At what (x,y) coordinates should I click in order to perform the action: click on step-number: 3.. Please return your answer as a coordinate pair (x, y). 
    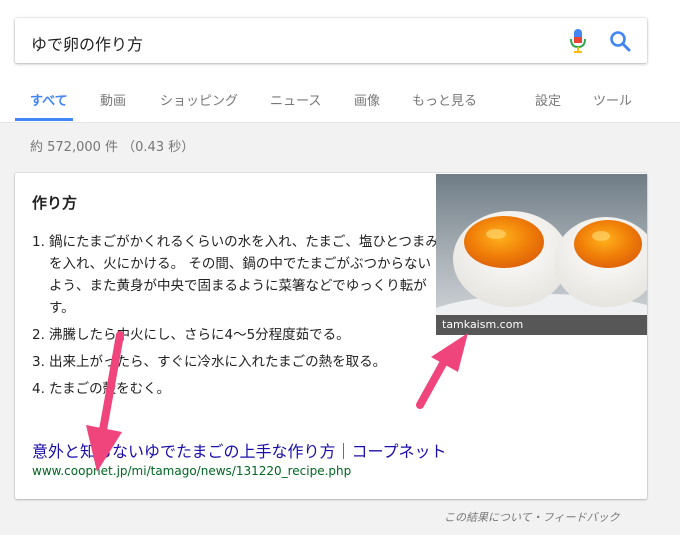
    Looking at the image, I should click on (38, 362).